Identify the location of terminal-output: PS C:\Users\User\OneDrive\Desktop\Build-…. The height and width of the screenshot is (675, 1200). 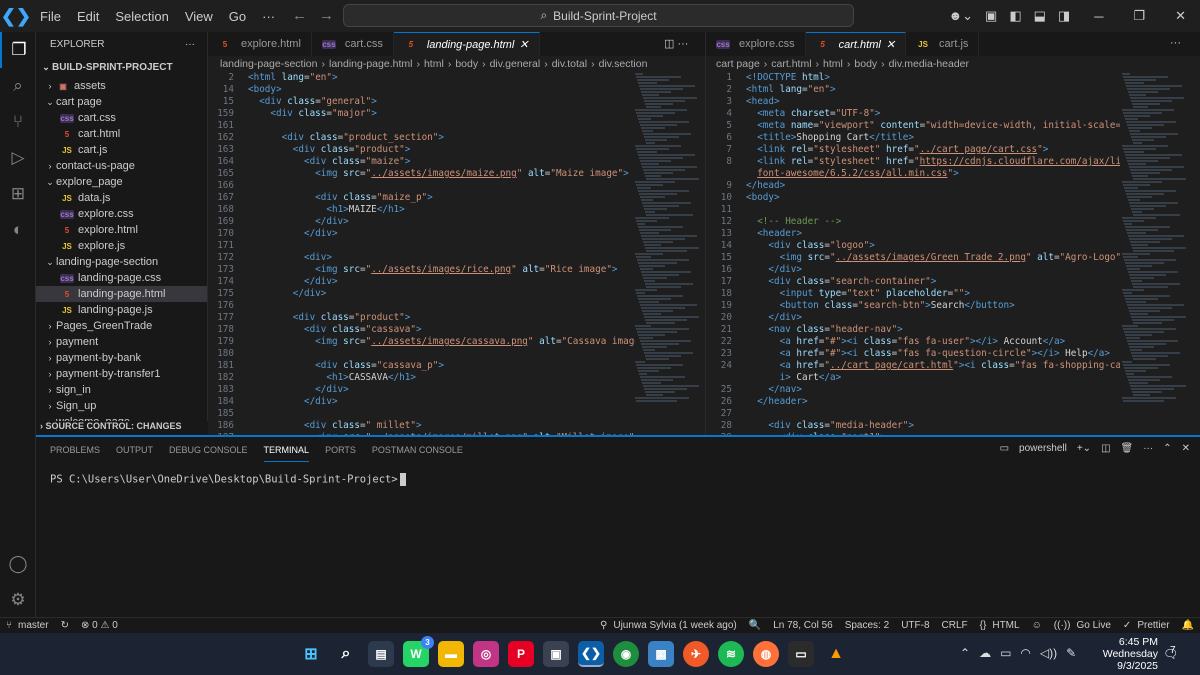
(228, 479).